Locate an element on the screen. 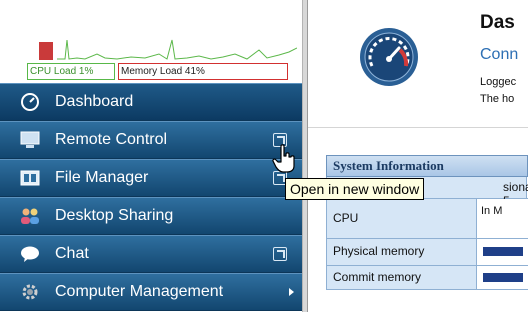 This screenshot has width=528, height=312. page-title: Das is located at coordinates (497, 22).